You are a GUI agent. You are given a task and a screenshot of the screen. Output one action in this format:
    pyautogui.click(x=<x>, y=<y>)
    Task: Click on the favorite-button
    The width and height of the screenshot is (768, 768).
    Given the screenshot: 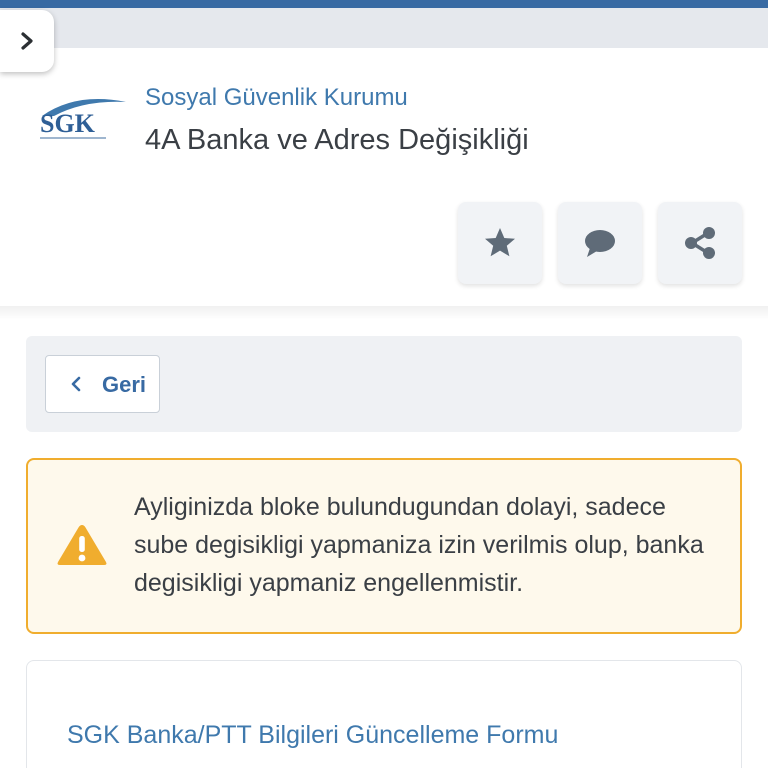 What is the action you would take?
    pyautogui.click(x=500, y=243)
    